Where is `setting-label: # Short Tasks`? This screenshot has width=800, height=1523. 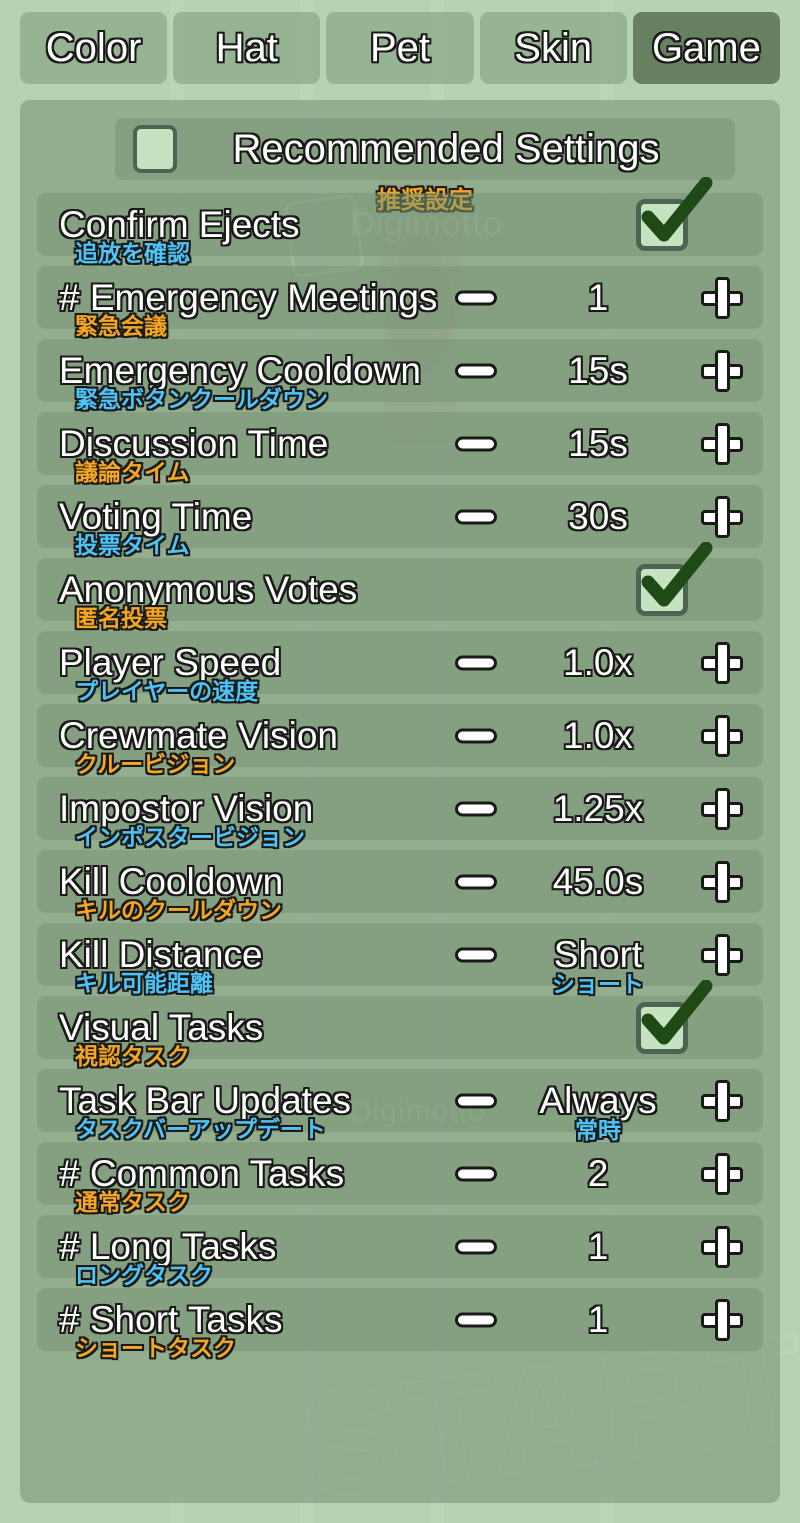 setting-label: # Short Tasks is located at coordinates (171, 1319).